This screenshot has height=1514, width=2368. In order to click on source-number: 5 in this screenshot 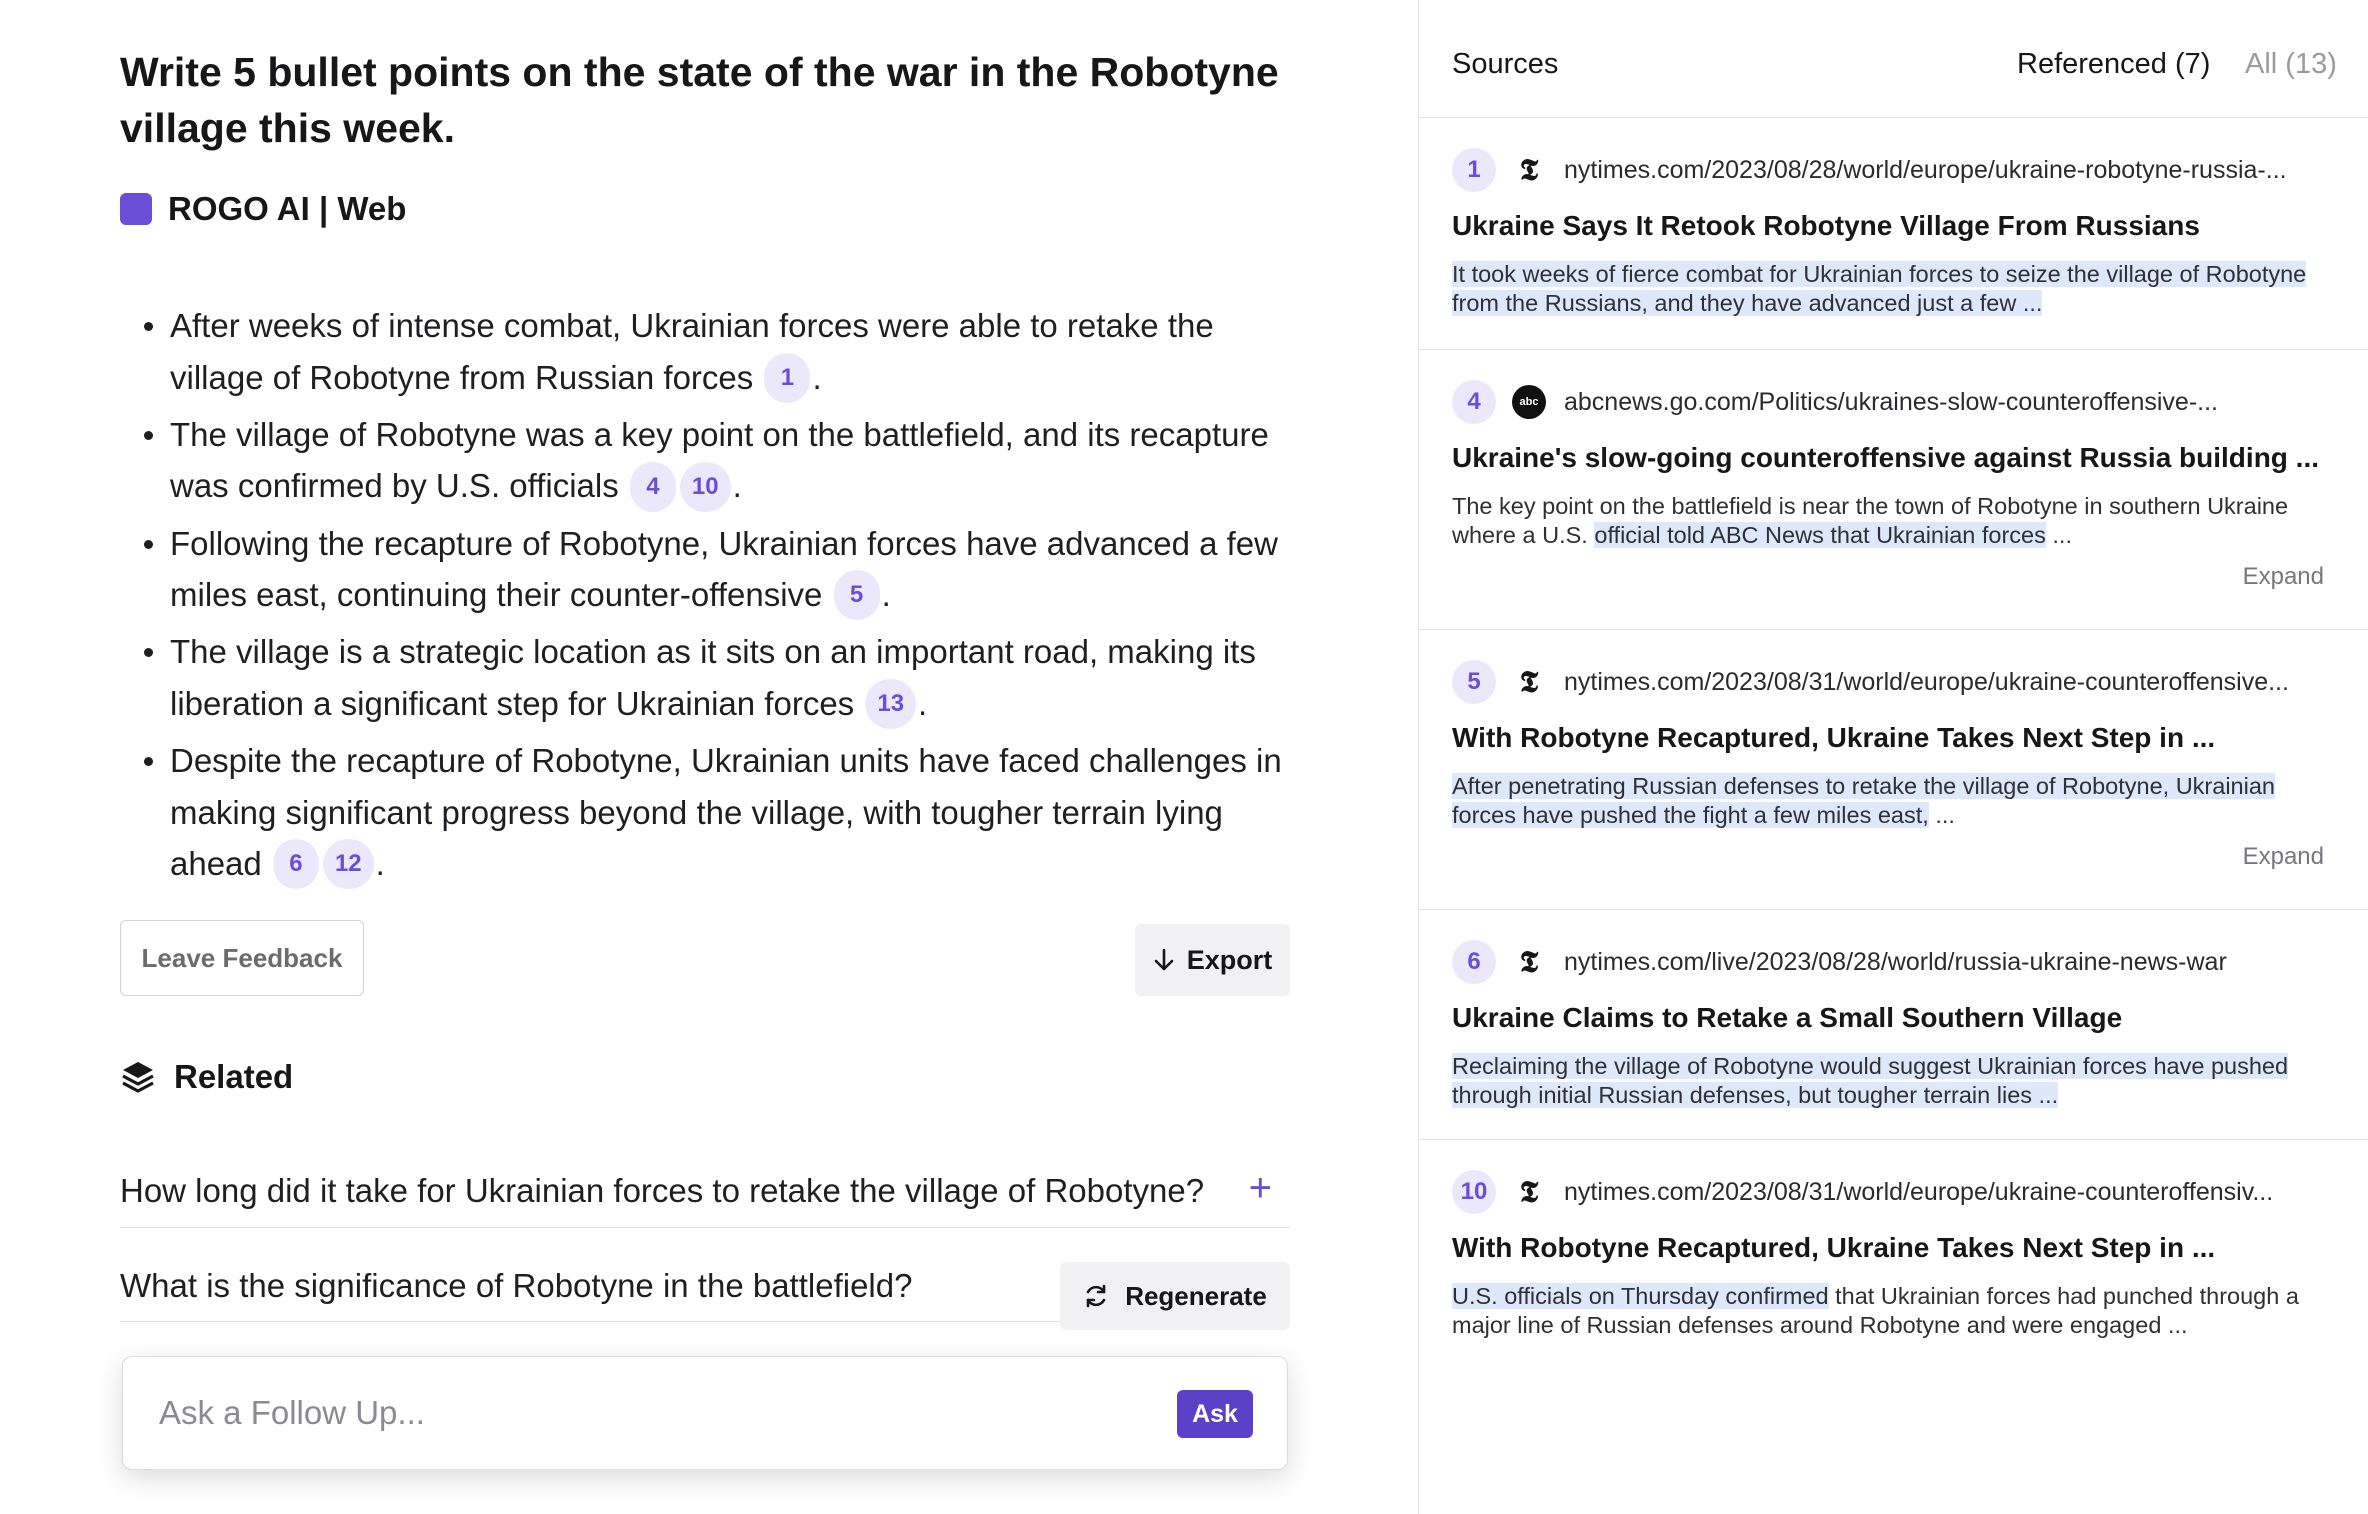, I will do `click(1474, 682)`.